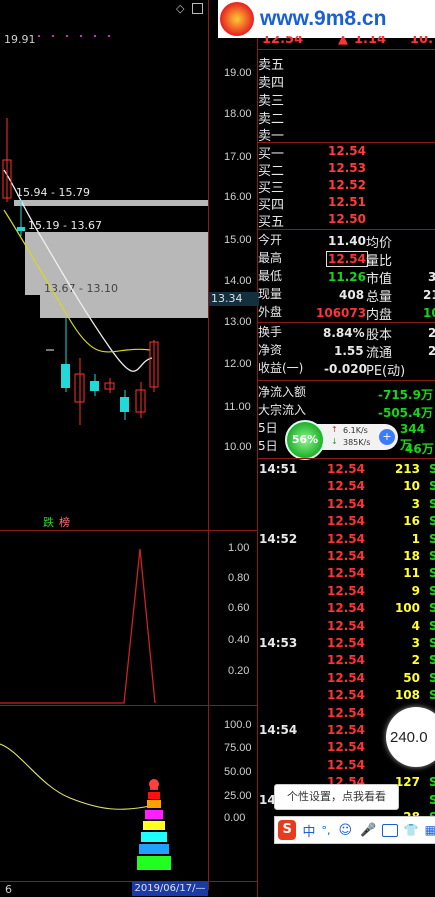 The width and height of the screenshot is (435, 897). What do you see at coordinates (342, 440) in the screenshot?
I see `network-speed-widget: 56% ↑ 6.1K/s ↓ 385K/s +` at bounding box center [342, 440].